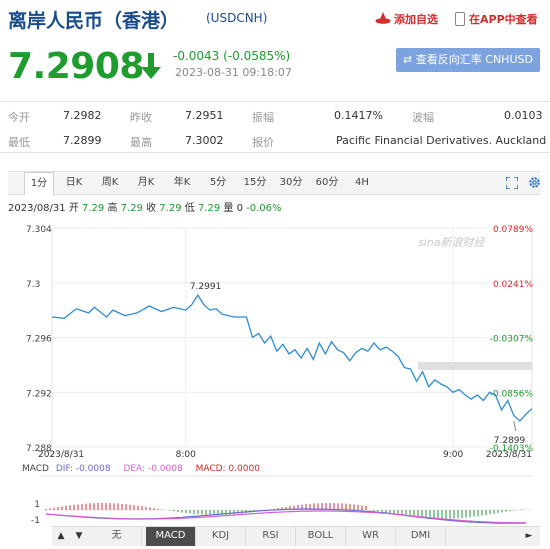  I want to click on macd-title: MACD, so click(35, 469).